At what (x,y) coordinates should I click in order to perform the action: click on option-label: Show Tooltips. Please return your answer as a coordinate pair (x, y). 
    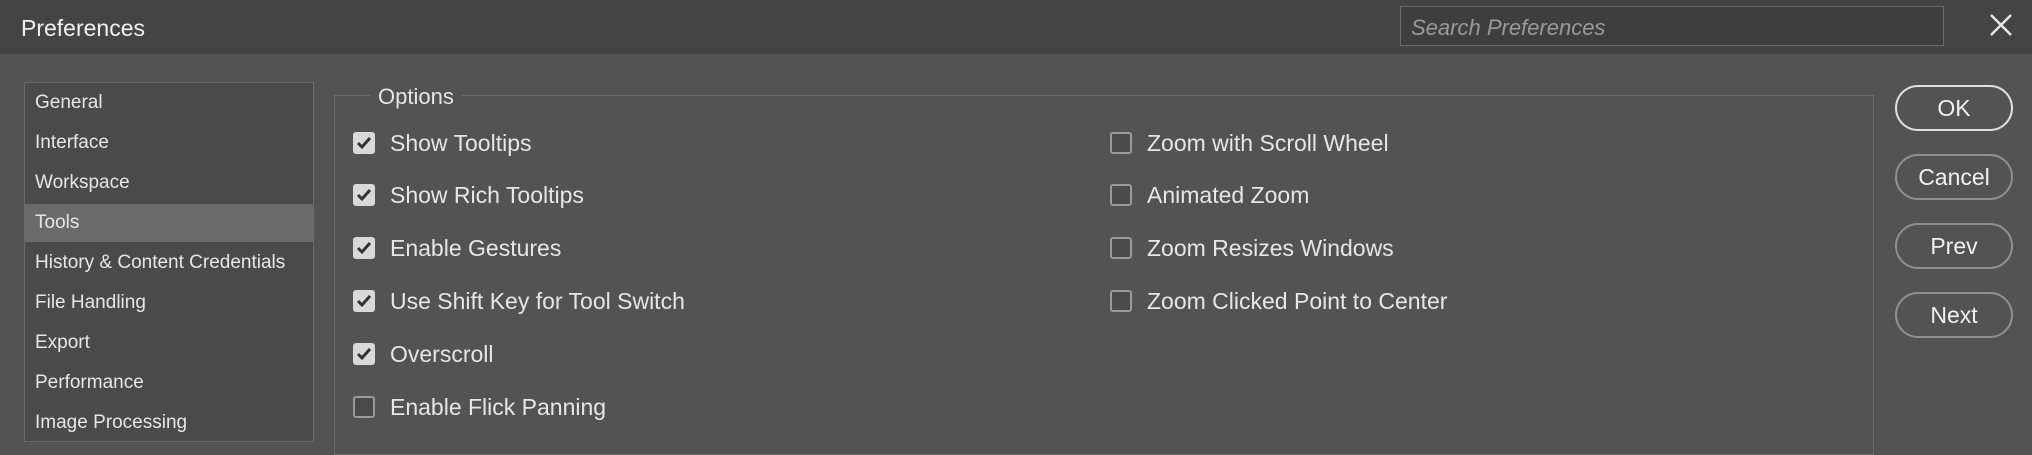
    Looking at the image, I should click on (461, 142).